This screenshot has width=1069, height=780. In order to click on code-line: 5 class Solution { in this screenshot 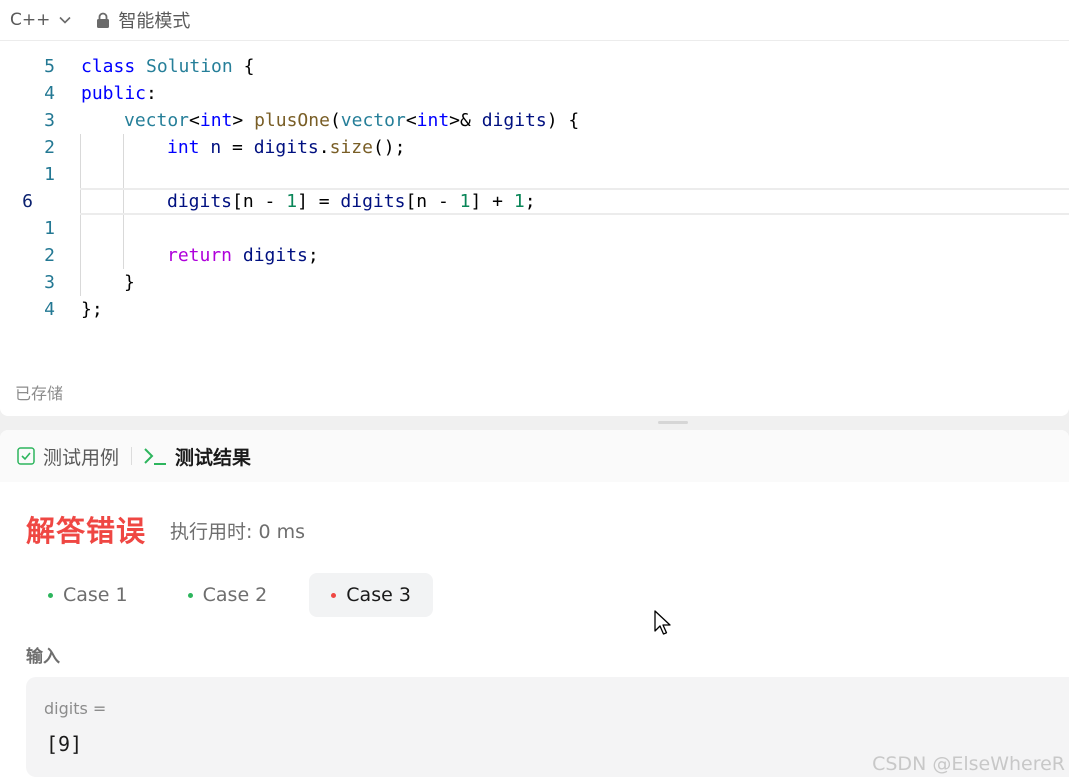, I will do `click(534, 66)`.